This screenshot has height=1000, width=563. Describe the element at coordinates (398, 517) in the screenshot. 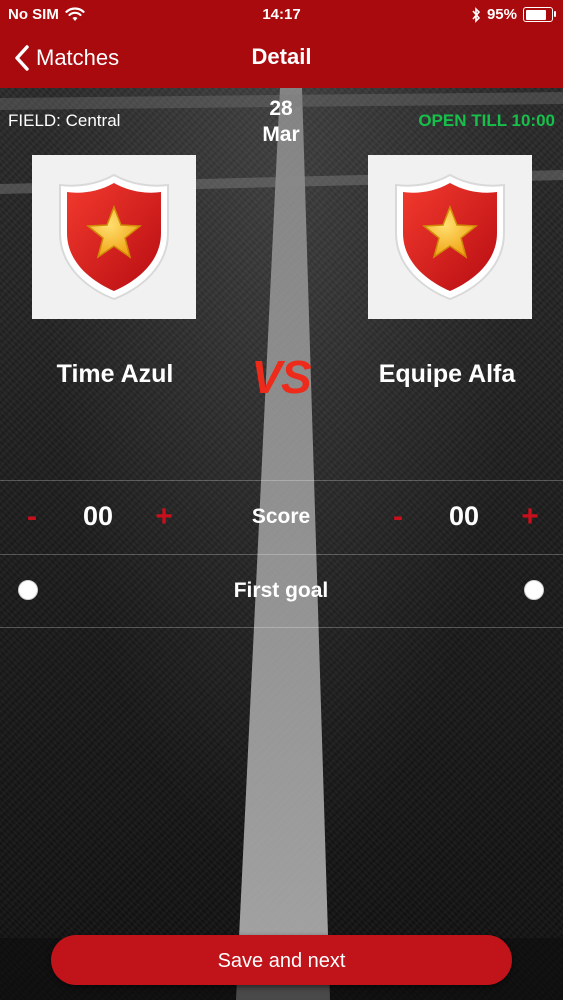

I see `away-score-decrement-button: -` at that location.